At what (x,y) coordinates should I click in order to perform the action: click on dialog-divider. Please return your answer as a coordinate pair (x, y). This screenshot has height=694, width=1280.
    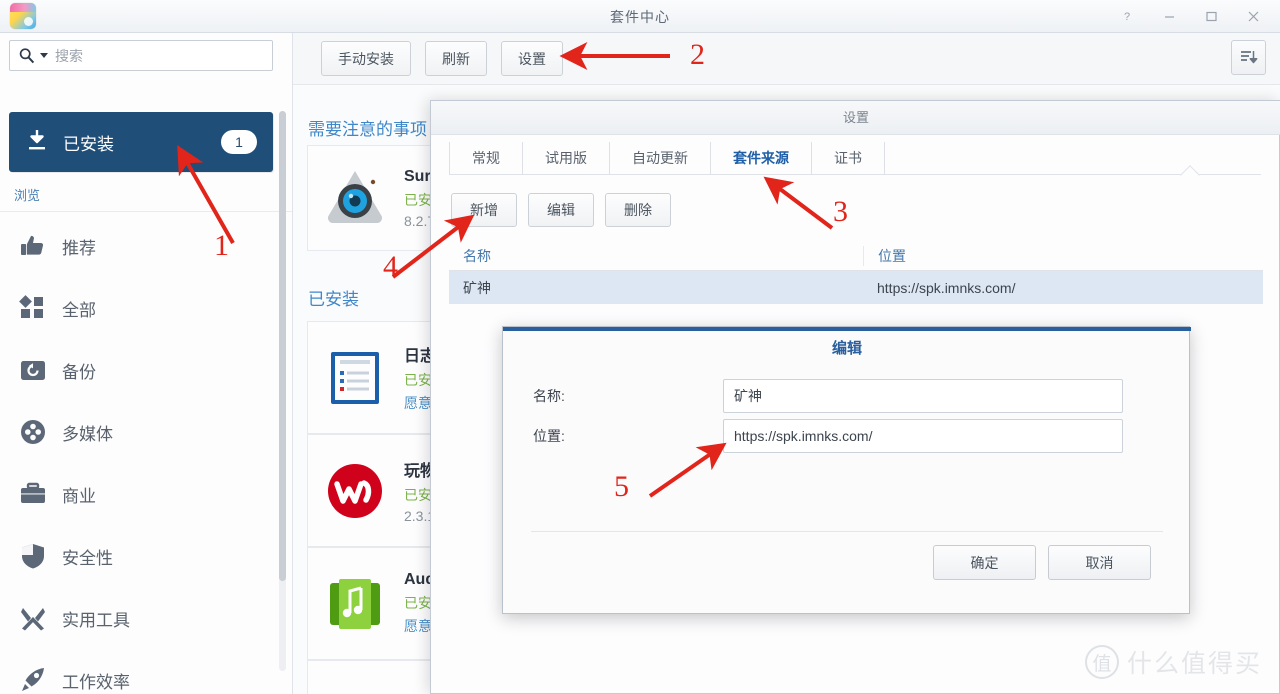
    Looking at the image, I should click on (847, 531).